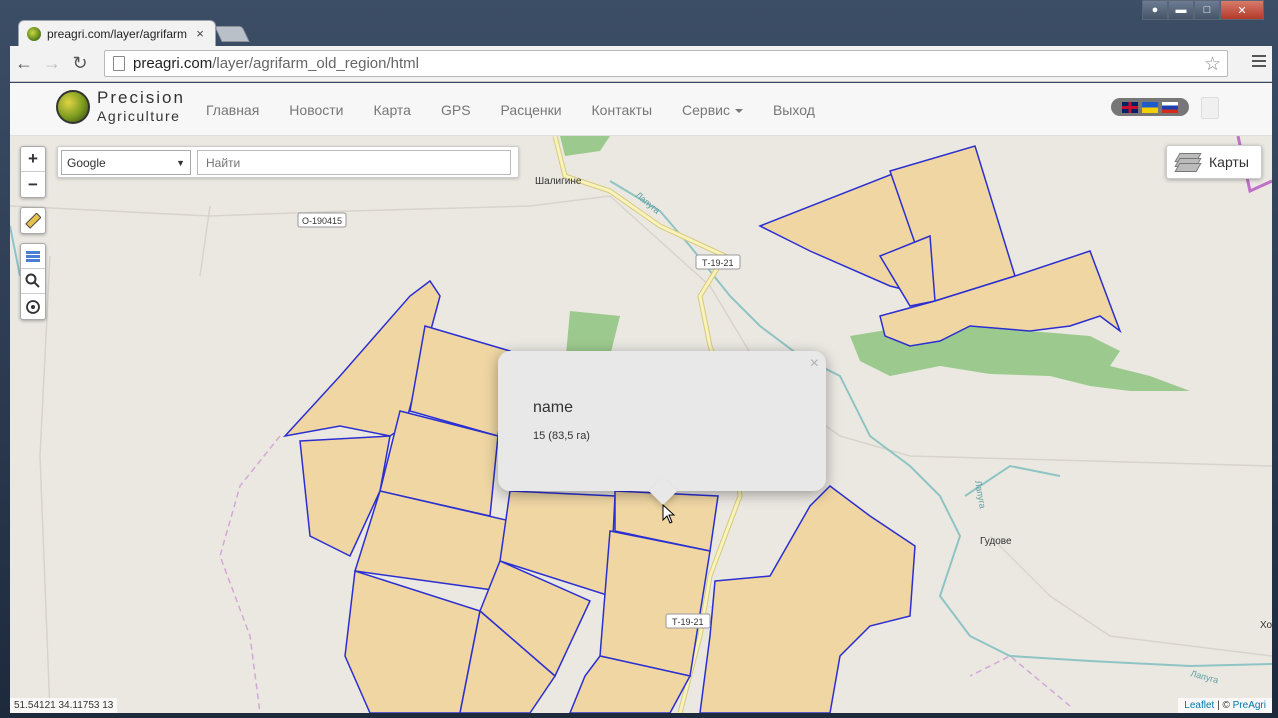  I want to click on dropdown-arrow-icon: ▼, so click(180, 163).